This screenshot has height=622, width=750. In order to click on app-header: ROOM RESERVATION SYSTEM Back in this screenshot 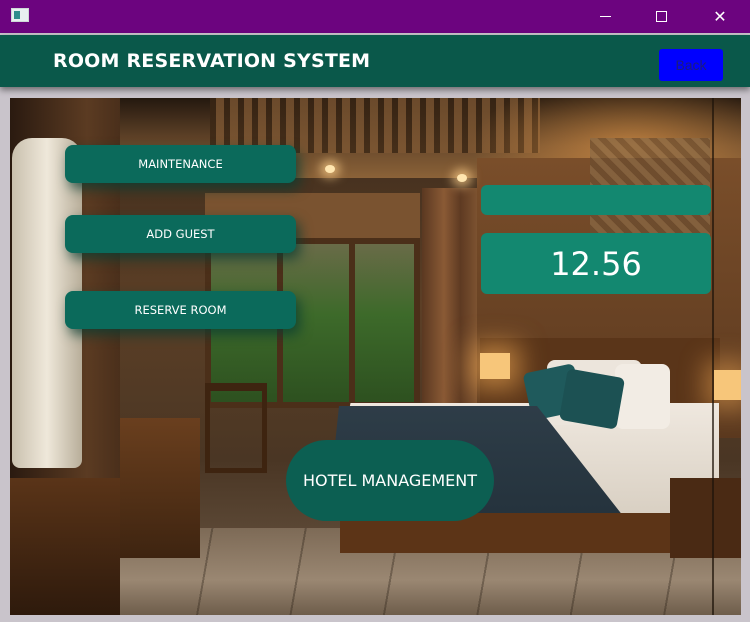, I will do `click(375, 61)`.